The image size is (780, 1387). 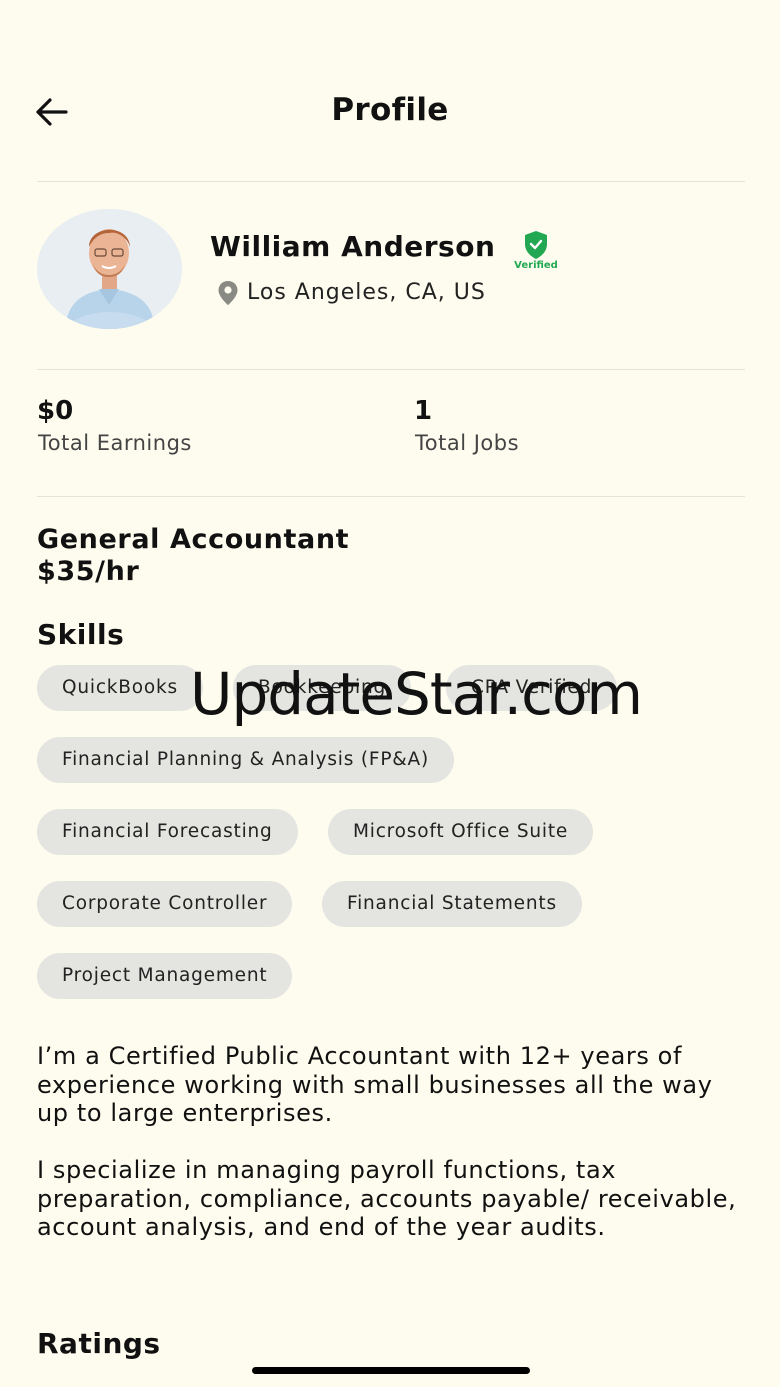 What do you see at coordinates (366, 292) in the screenshot?
I see `profile-location: Los Angeles, CA, US` at bounding box center [366, 292].